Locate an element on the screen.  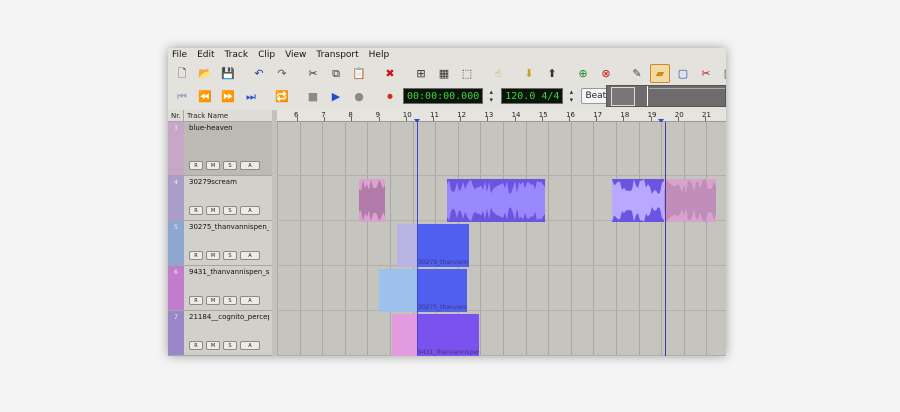
cut-button: ✂ is located at coordinates (313, 73).